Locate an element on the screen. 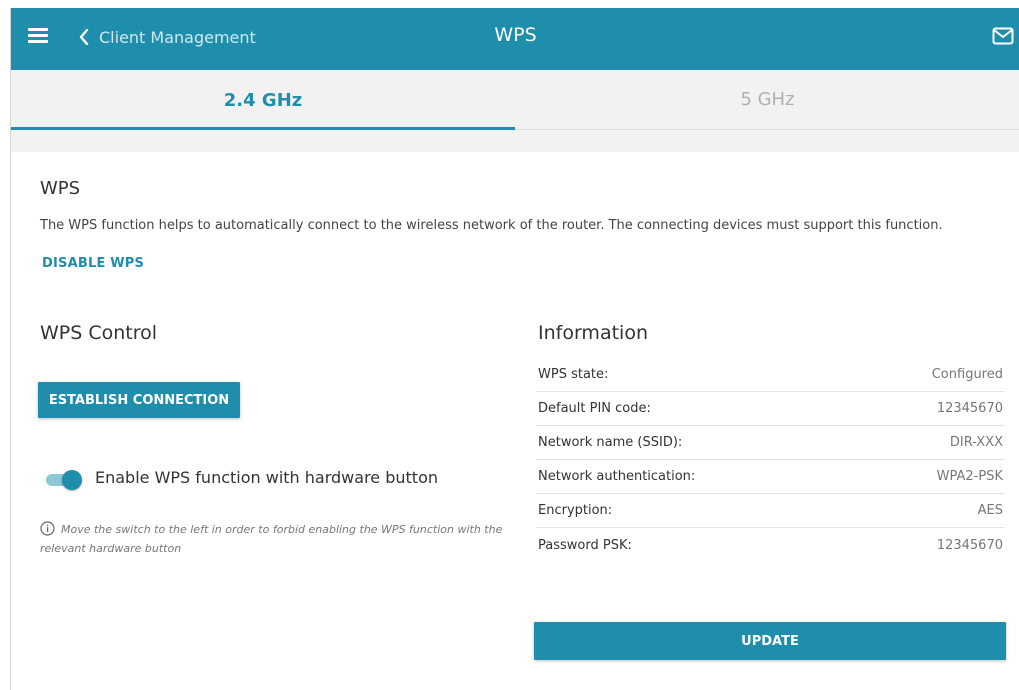 Image resolution: width=1019 pixels, height=690 pixels. chevron-left-icon is located at coordinates (84, 37).